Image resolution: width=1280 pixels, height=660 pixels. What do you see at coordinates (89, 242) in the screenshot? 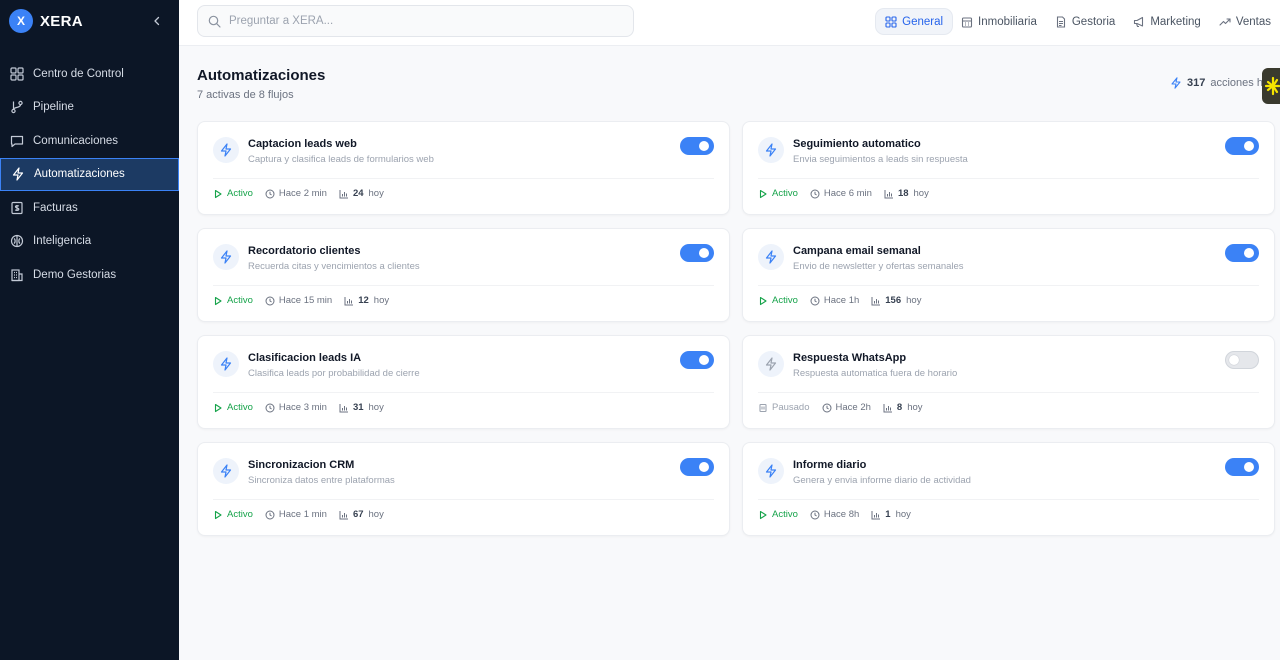
I see `sidebar-item-inteligencia: Inteligencia` at bounding box center [89, 242].